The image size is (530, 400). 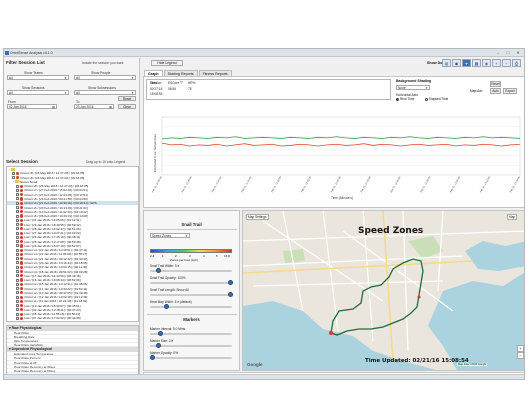 I want to click on elapsed-time-radio: Elapsed Time, so click(x=436, y=99).